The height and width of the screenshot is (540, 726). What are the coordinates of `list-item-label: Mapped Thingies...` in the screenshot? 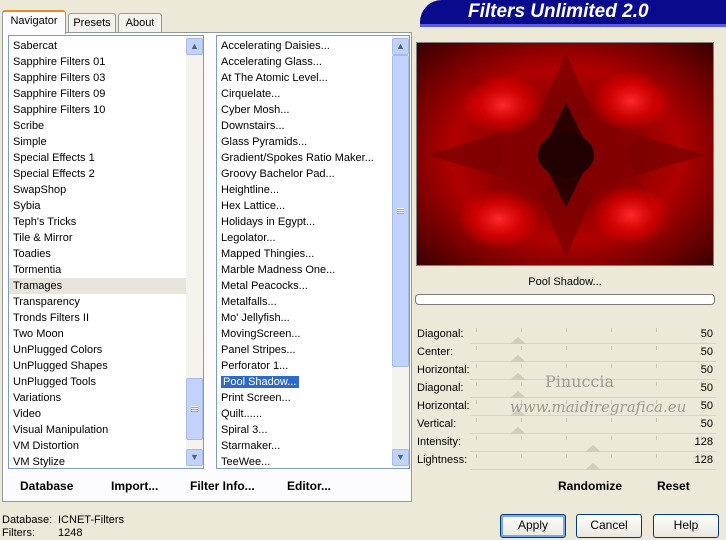 It's located at (268, 254).